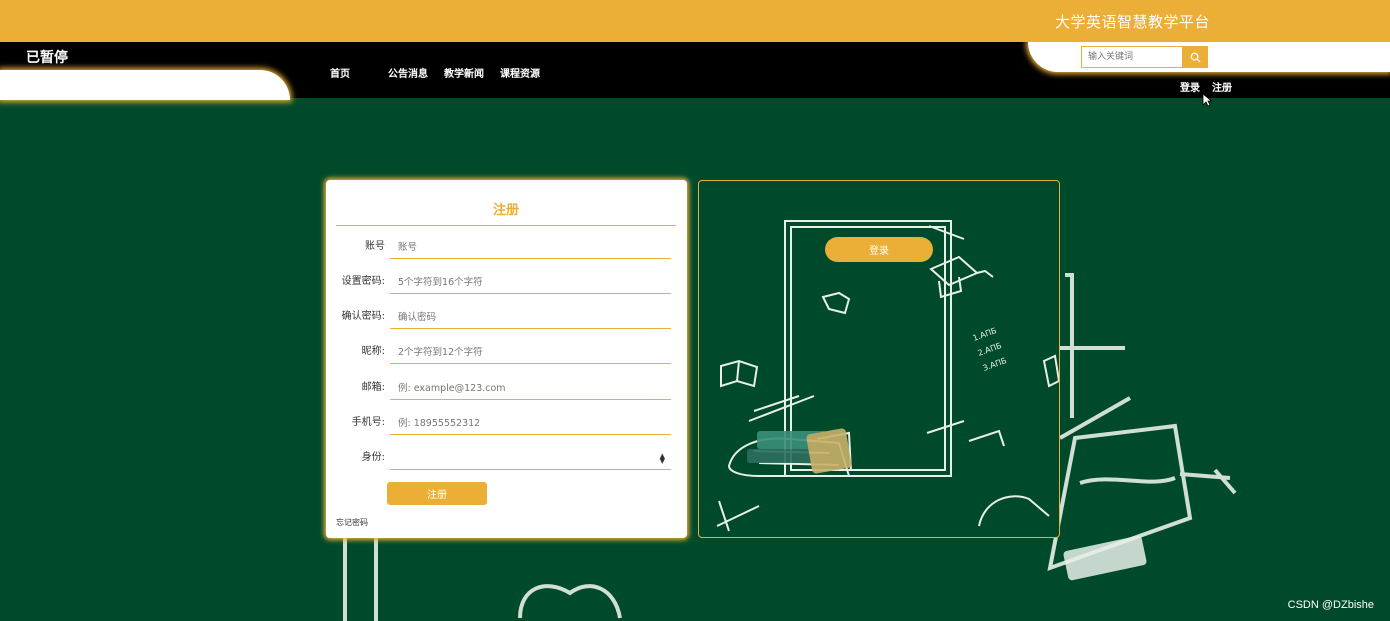 The width and height of the screenshot is (1390, 621). What do you see at coordinates (530, 459) in the screenshot?
I see `role-select: ▲ ▼` at bounding box center [530, 459].